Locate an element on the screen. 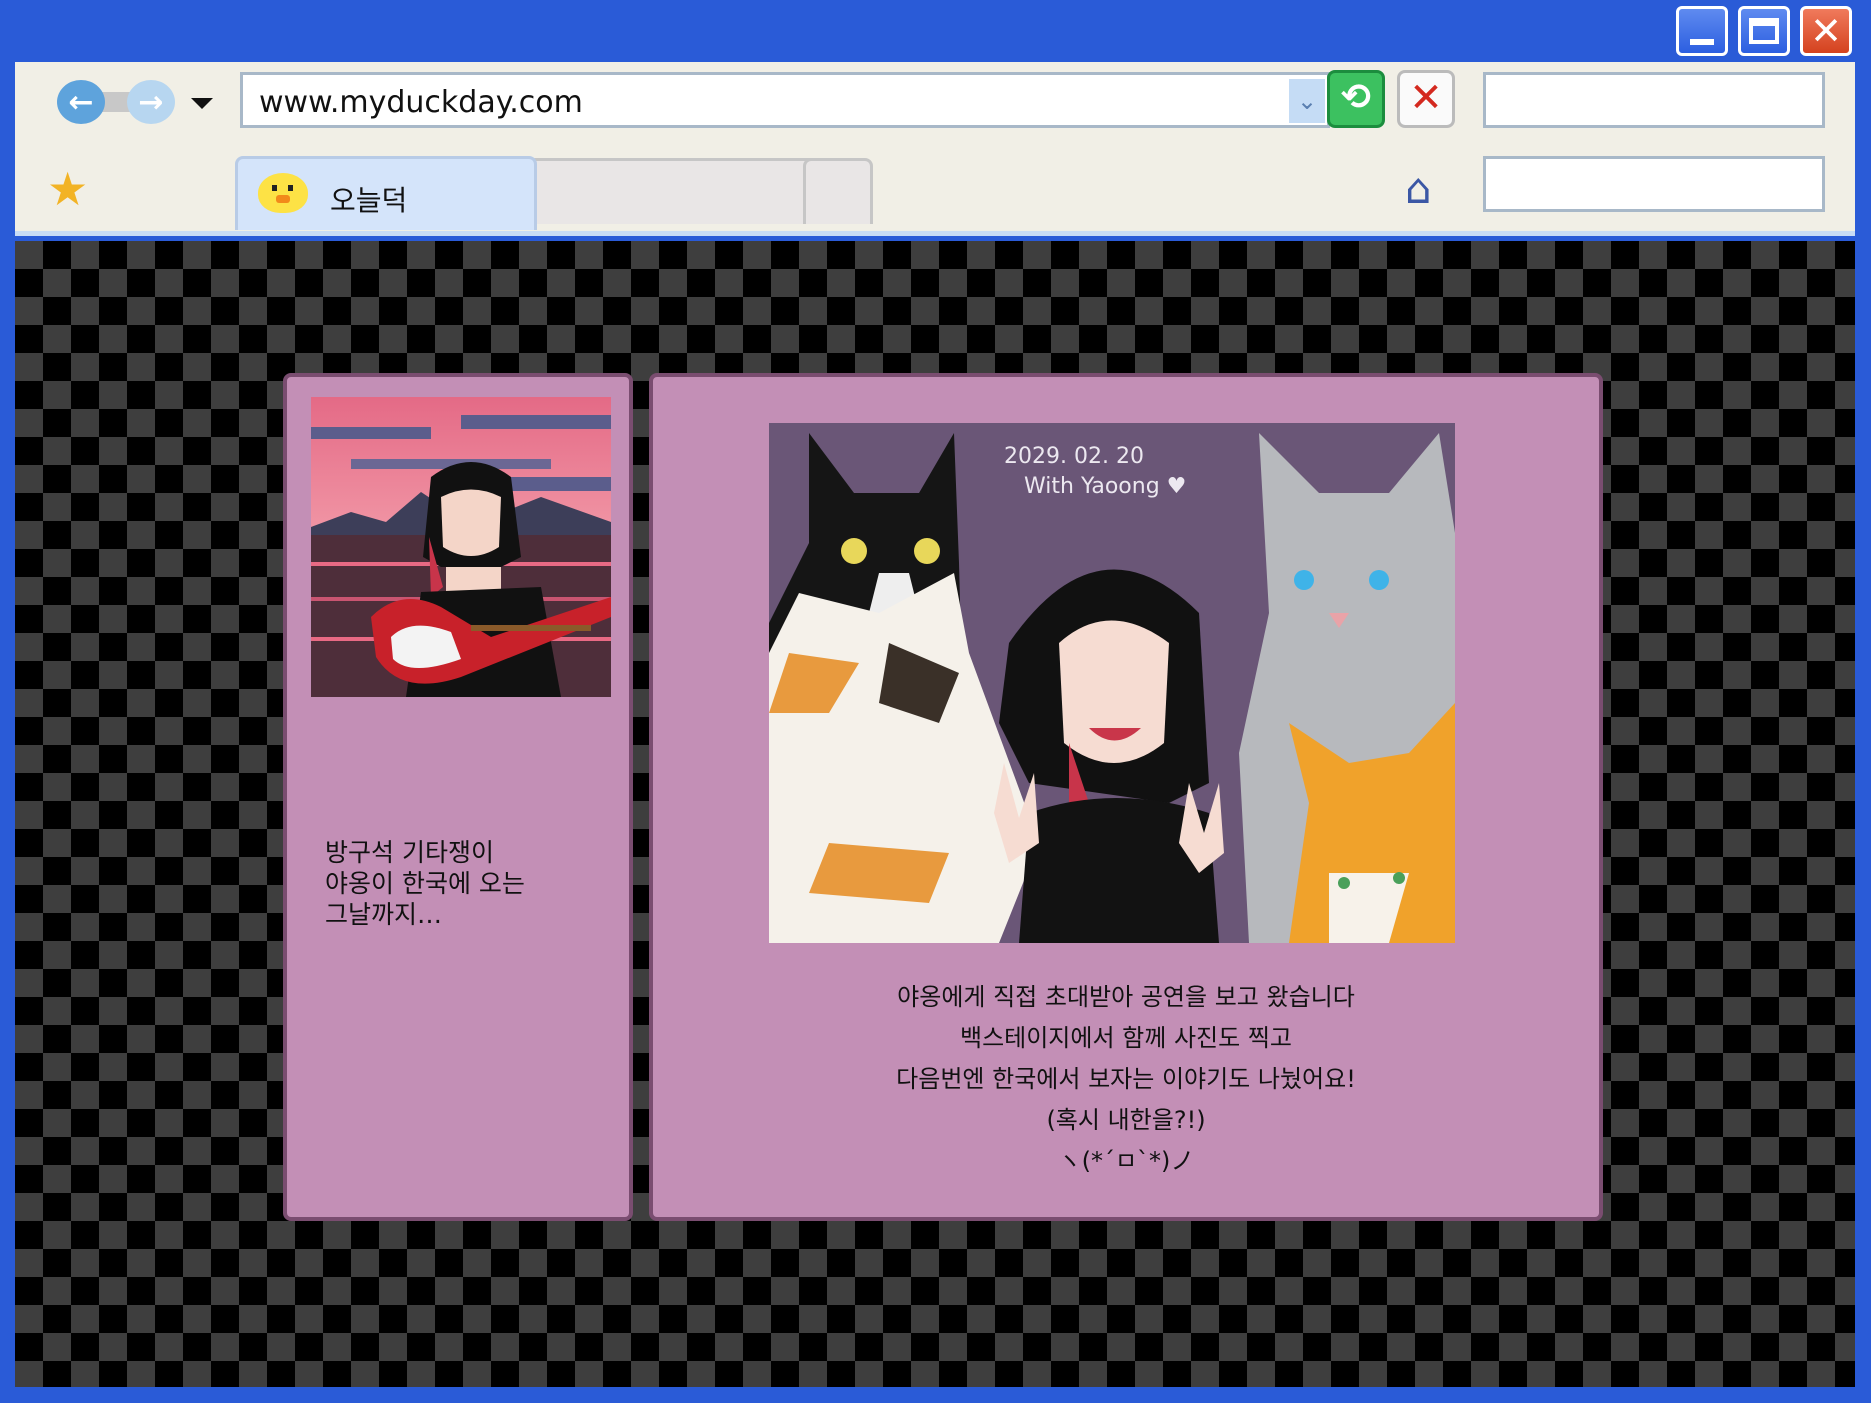 The width and height of the screenshot is (1871, 1403). maximize-button is located at coordinates (1764, 31).